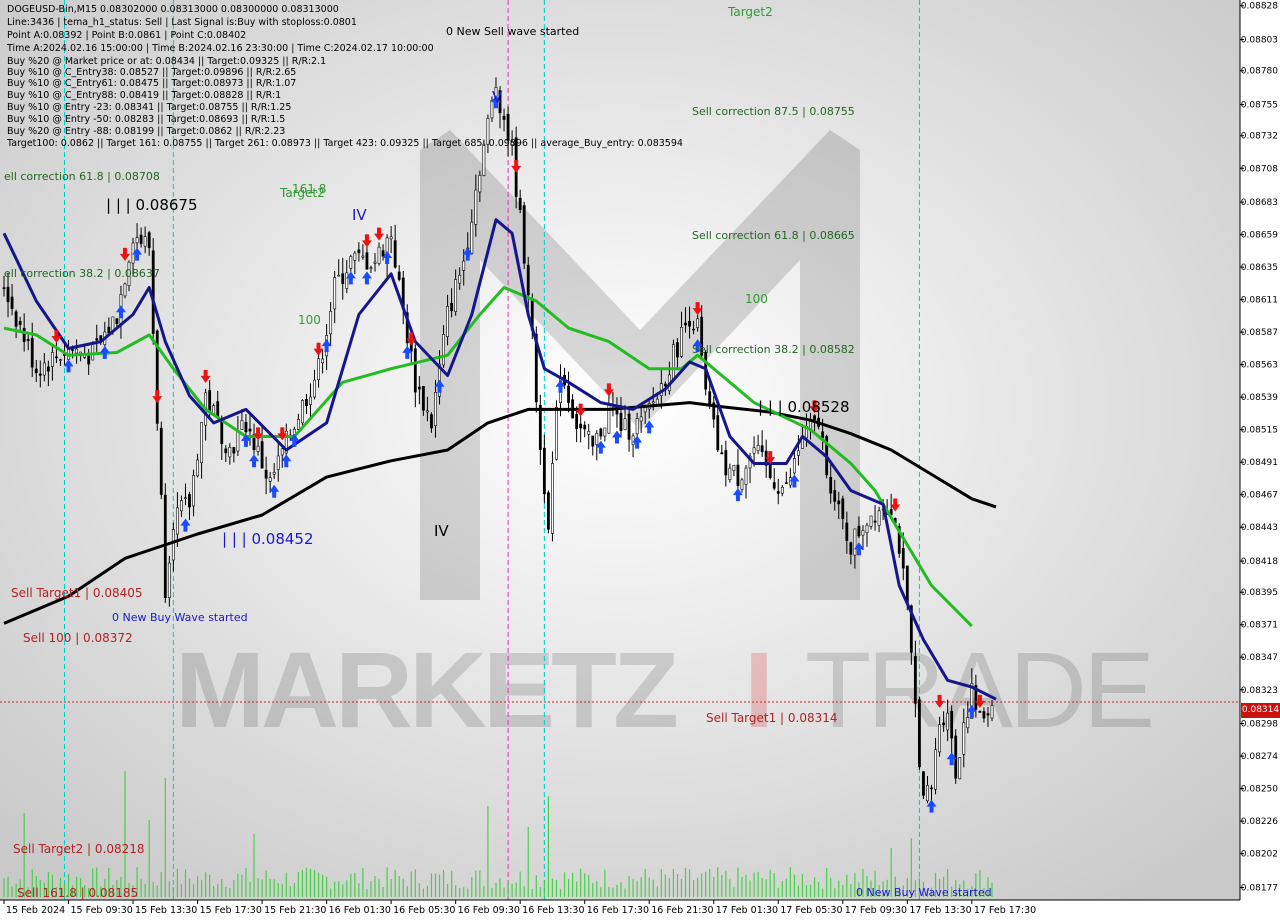 Image resolution: width=1280 pixels, height=920 pixels. Describe the element at coordinates (1259, 822) in the screenshot. I see `price-tick-label: 0.08226` at that location.